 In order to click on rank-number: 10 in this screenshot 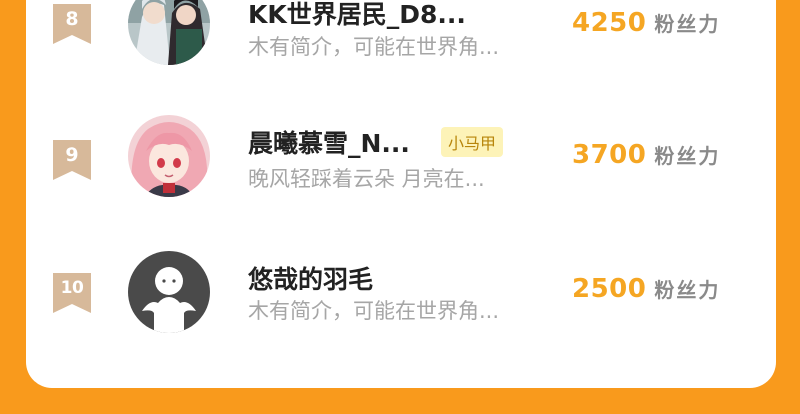, I will do `click(72, 288)`.